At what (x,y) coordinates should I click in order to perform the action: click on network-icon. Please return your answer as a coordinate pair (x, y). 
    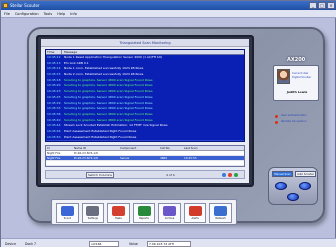
    Looking at the image, I should click on (221, 211).